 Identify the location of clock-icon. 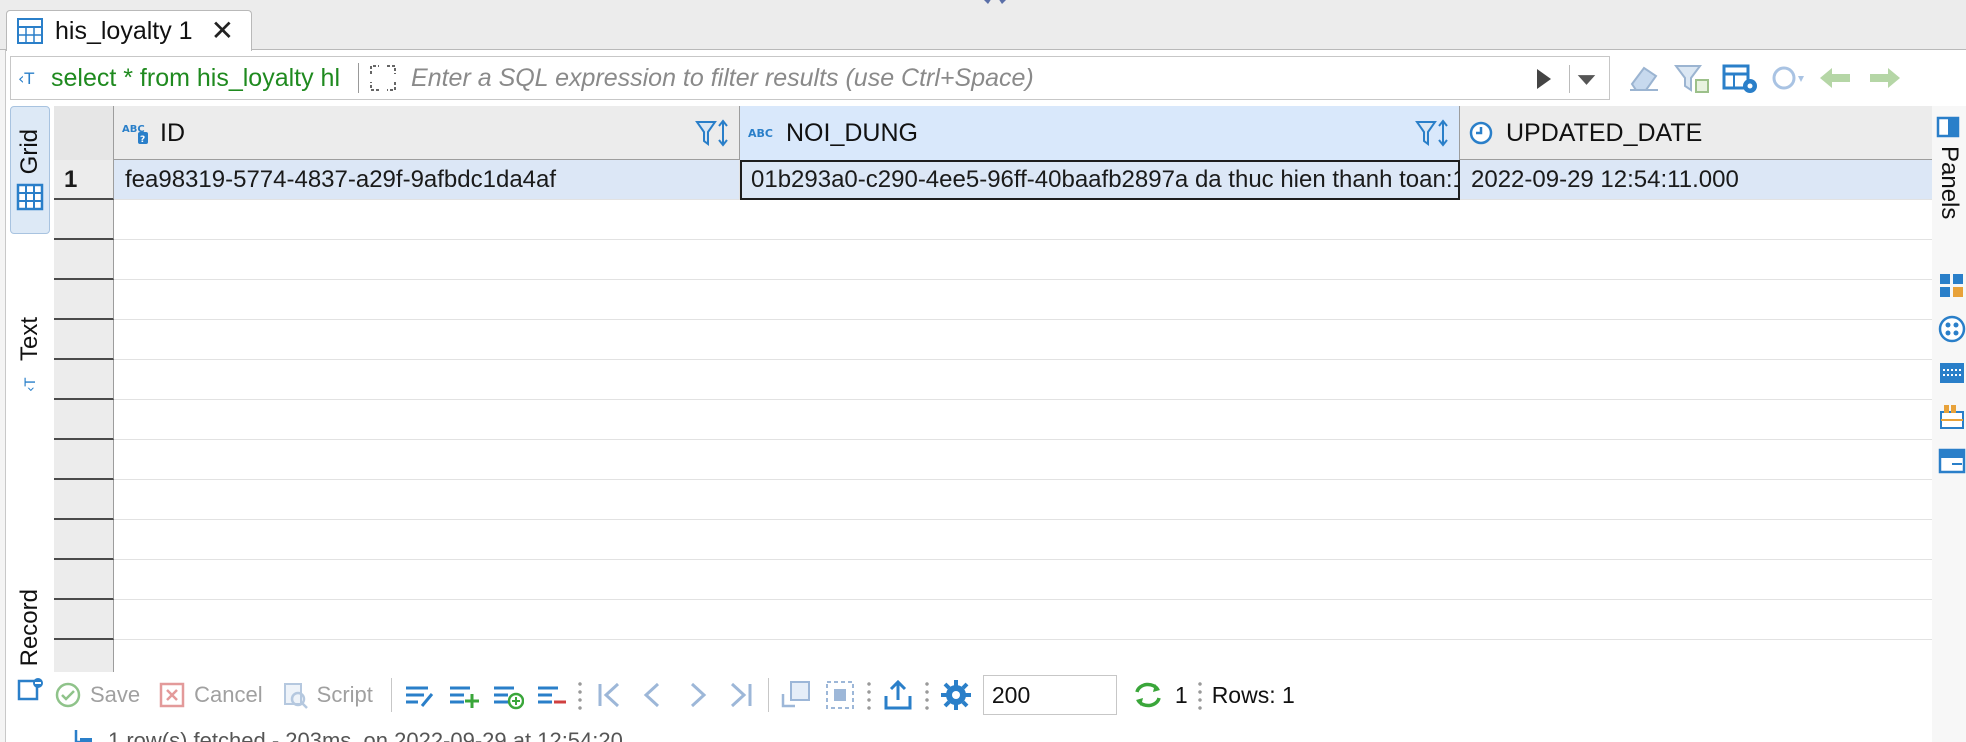
(1481, 133).